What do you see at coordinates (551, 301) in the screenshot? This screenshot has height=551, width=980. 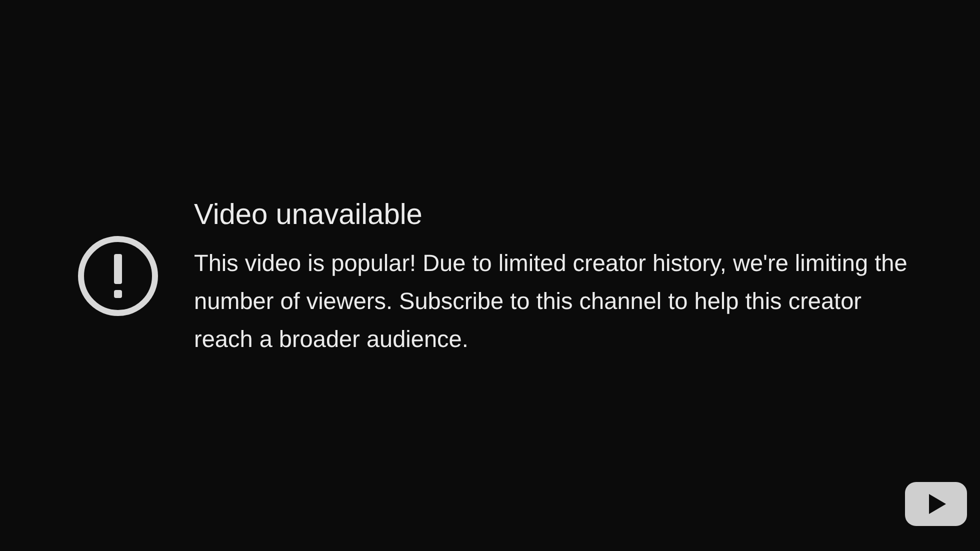 I see `error-message: This video is popular! Due to limited creator history, we're limiting the number of viewers. Subscribe to this channel to help this creator reach a broader audience.` at bounding box center [551, 301].